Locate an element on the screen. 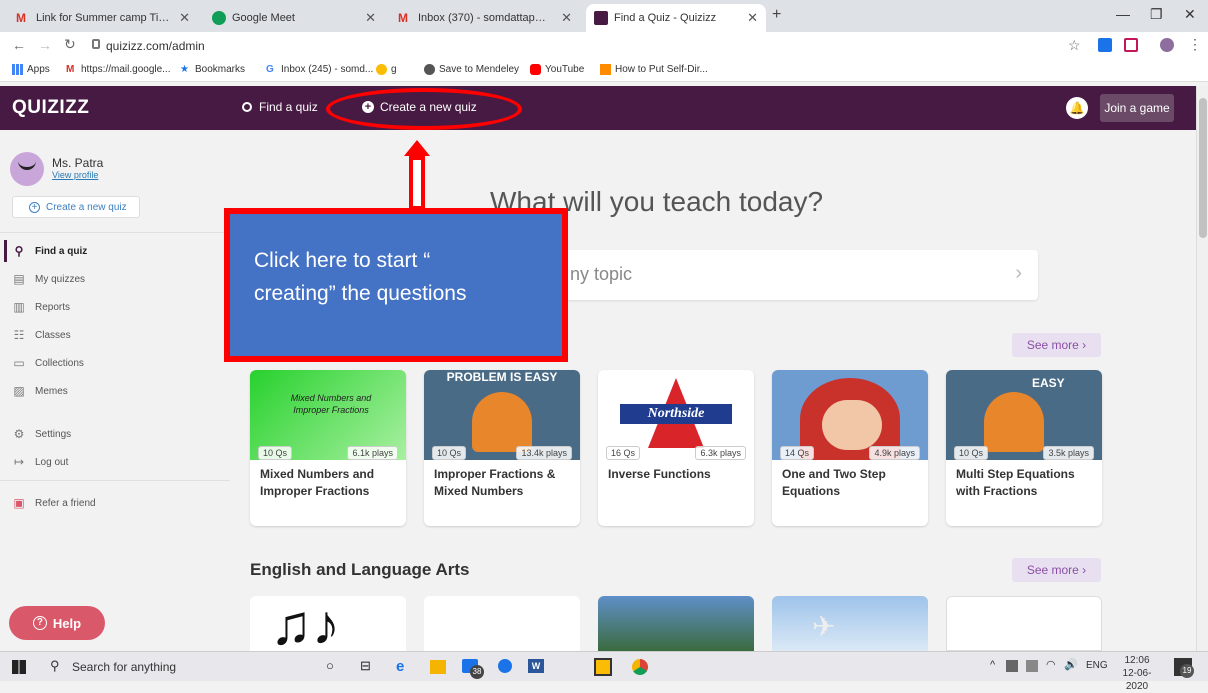  task-view-icon: ⊟ is located at coordinates (365, 666).